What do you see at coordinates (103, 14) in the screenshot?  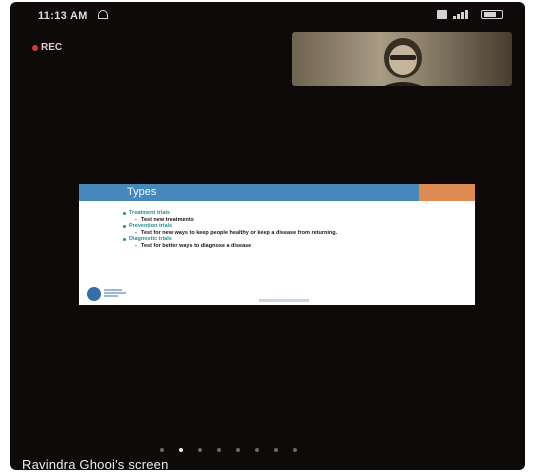 I see `notification-icon` at bounding box center [103, 14].